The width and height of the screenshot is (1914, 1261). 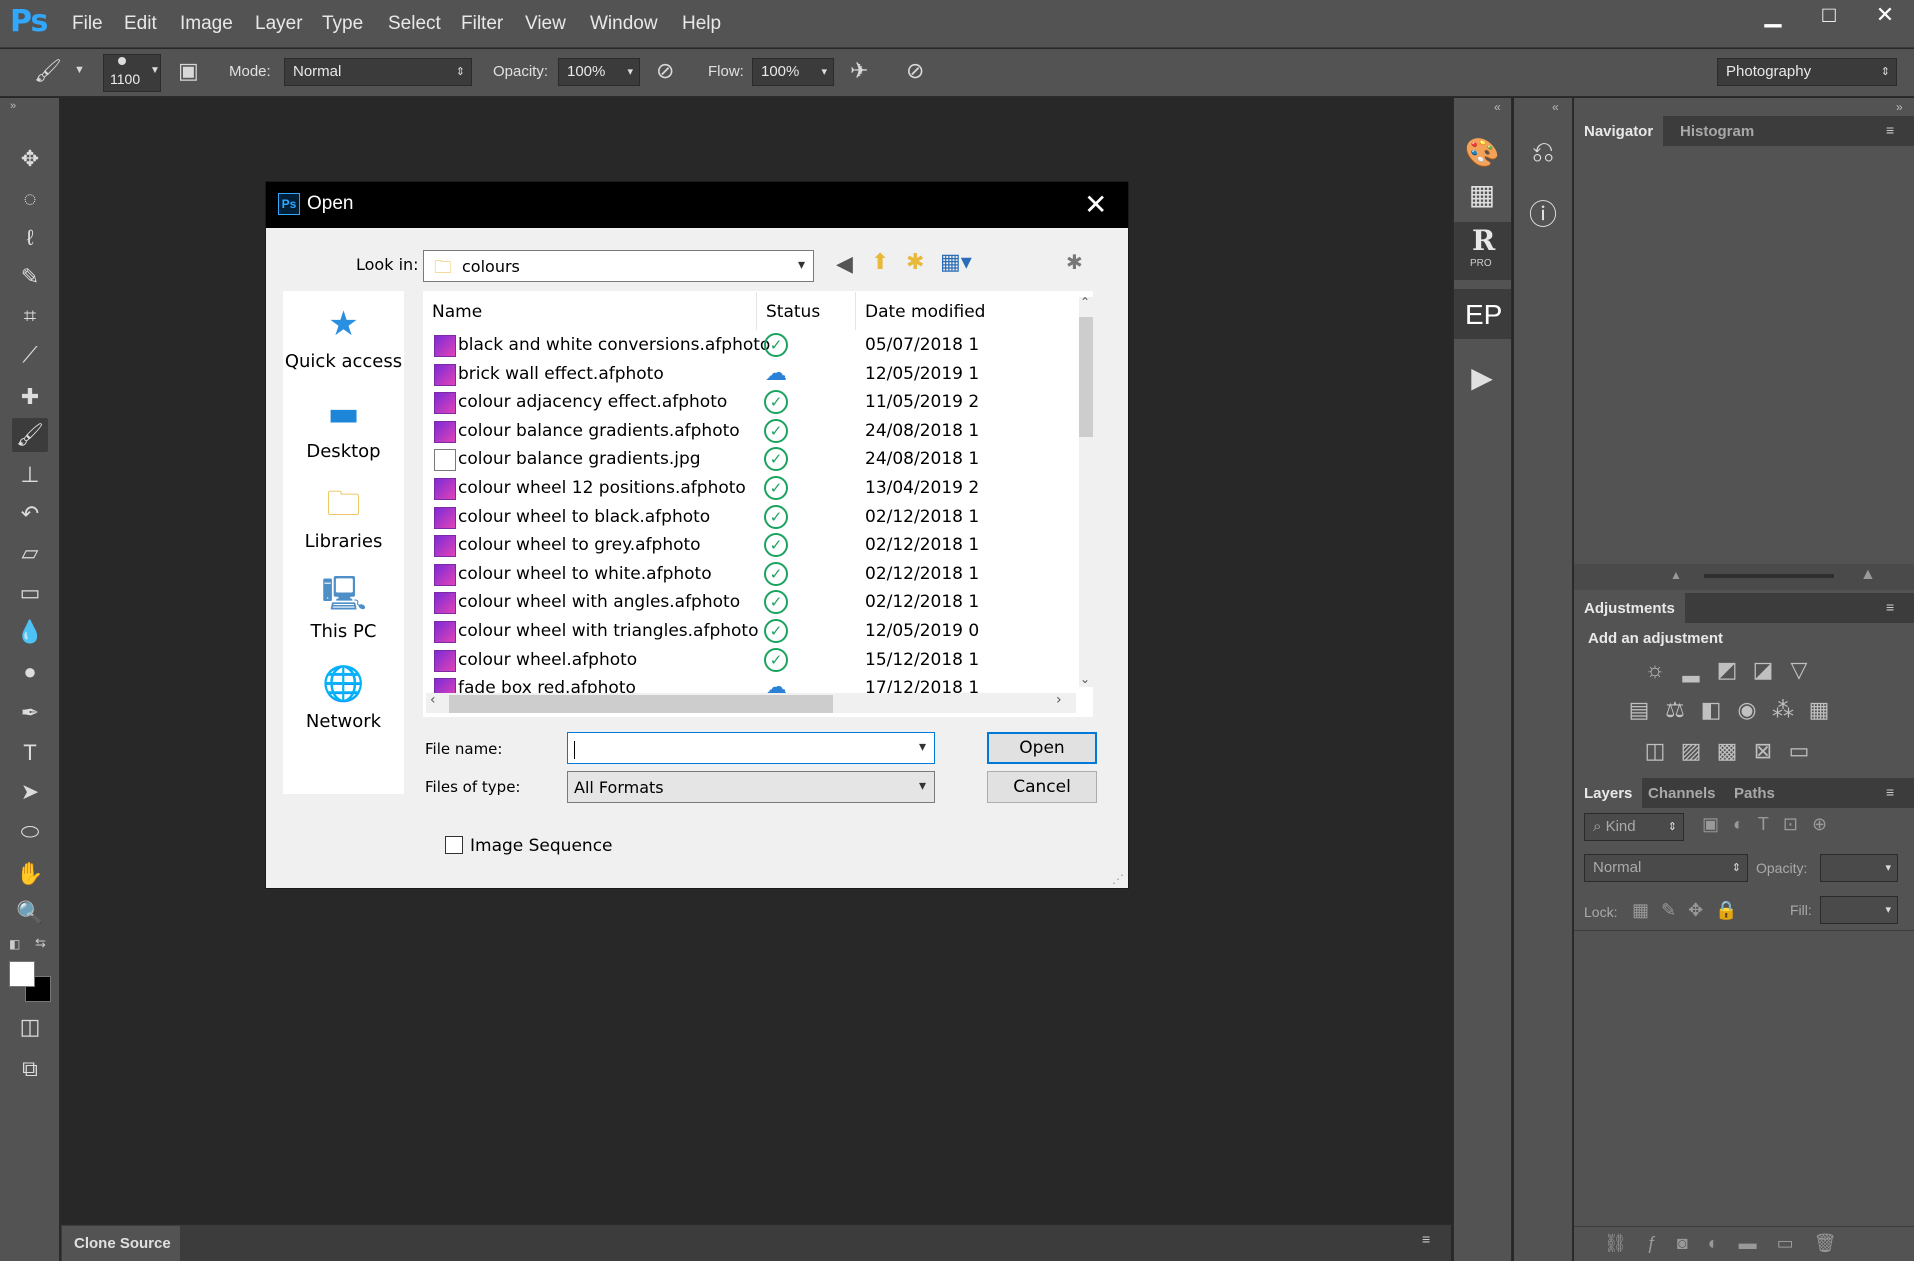 What do you see at coordinates (40, 943) in the screenshot?
I see `swap-colors-icon: ⇆` at bounding box center [40, 943].